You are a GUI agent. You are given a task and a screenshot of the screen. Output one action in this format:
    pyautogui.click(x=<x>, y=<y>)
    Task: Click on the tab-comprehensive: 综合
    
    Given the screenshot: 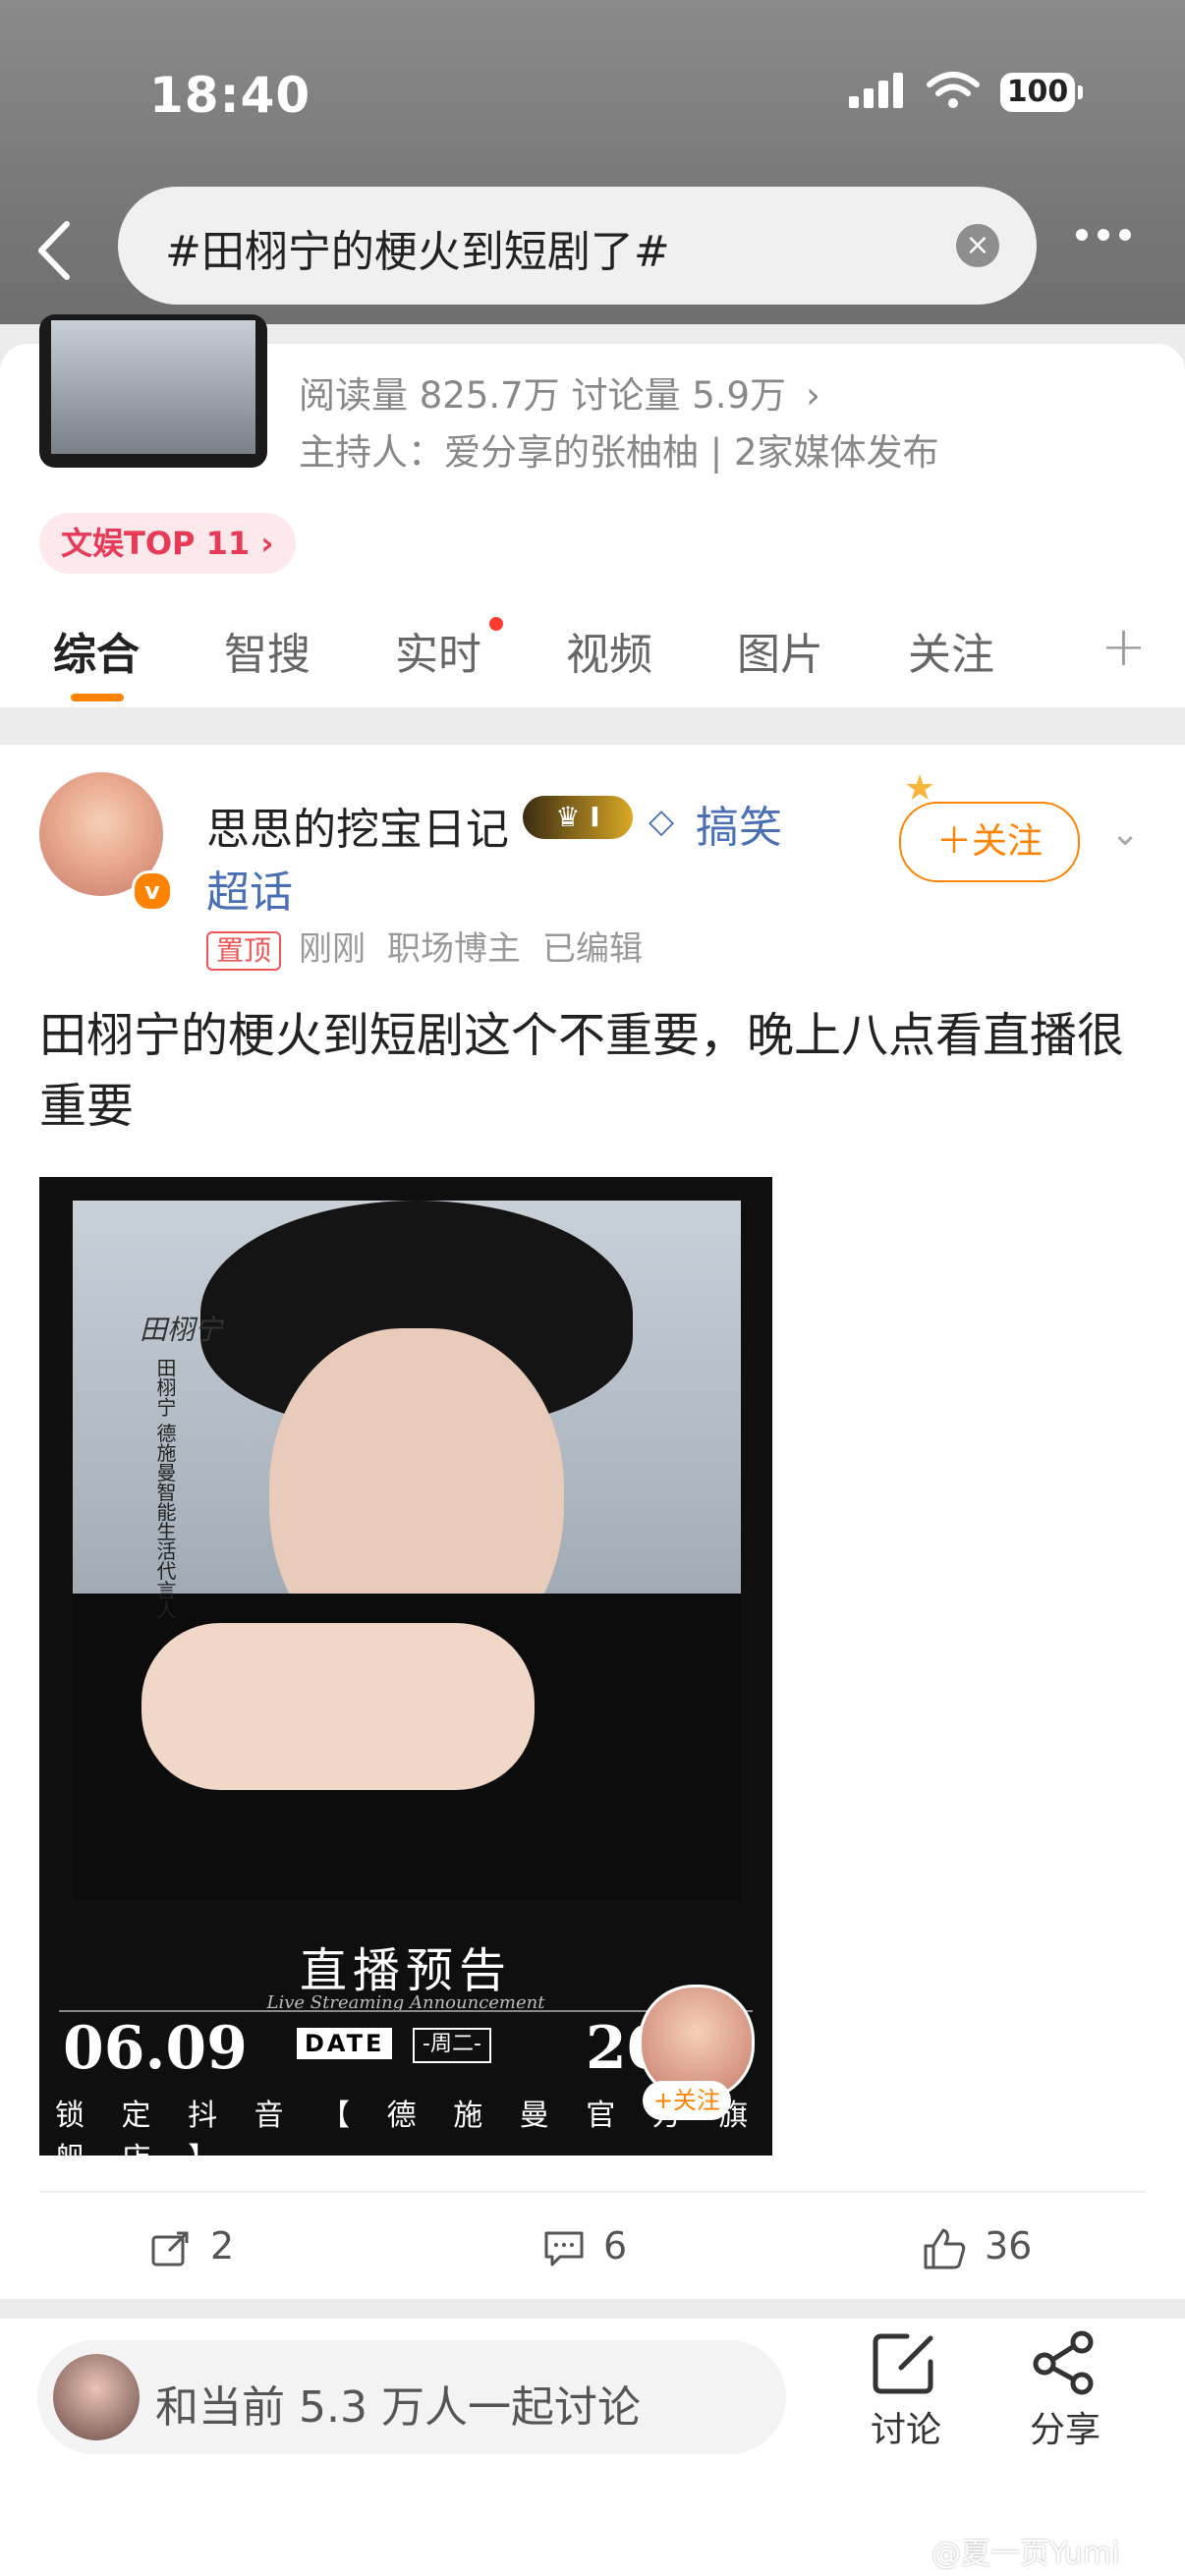 What is the action you would take?
    pyautogui.click(x=97, y=650)
    